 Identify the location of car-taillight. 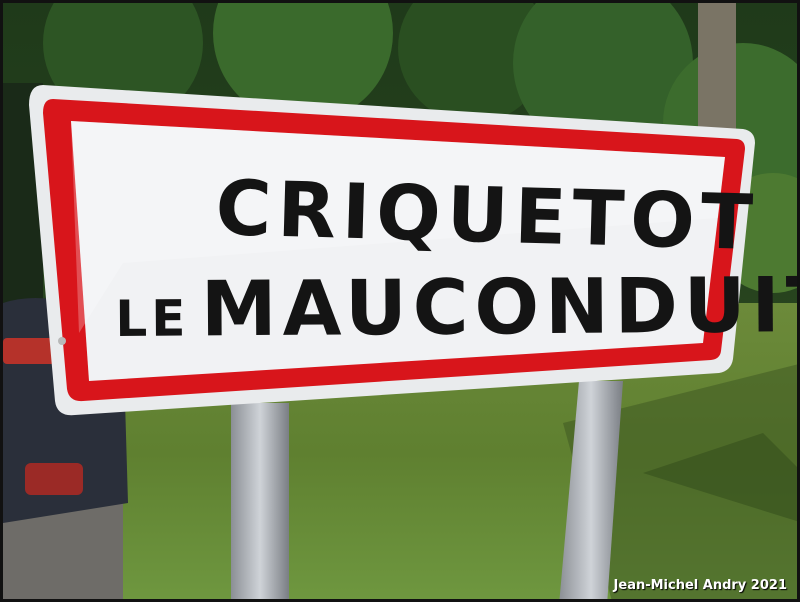
(29, 351).